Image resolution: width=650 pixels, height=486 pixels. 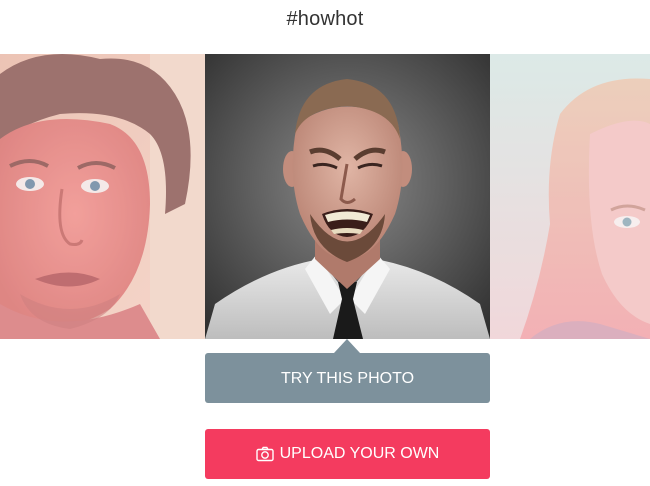 I want to click on try-button-pointer, so click(x=347, y=346).